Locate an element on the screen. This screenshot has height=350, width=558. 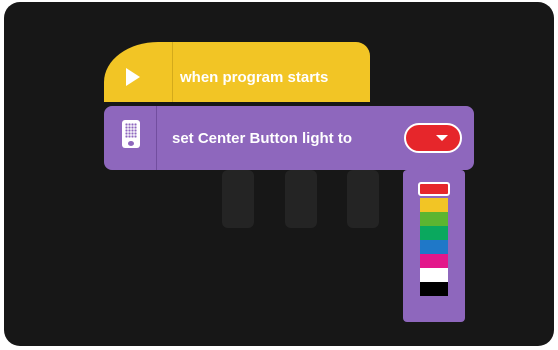
command-block-icon-area is located at coordinates (130, 138).